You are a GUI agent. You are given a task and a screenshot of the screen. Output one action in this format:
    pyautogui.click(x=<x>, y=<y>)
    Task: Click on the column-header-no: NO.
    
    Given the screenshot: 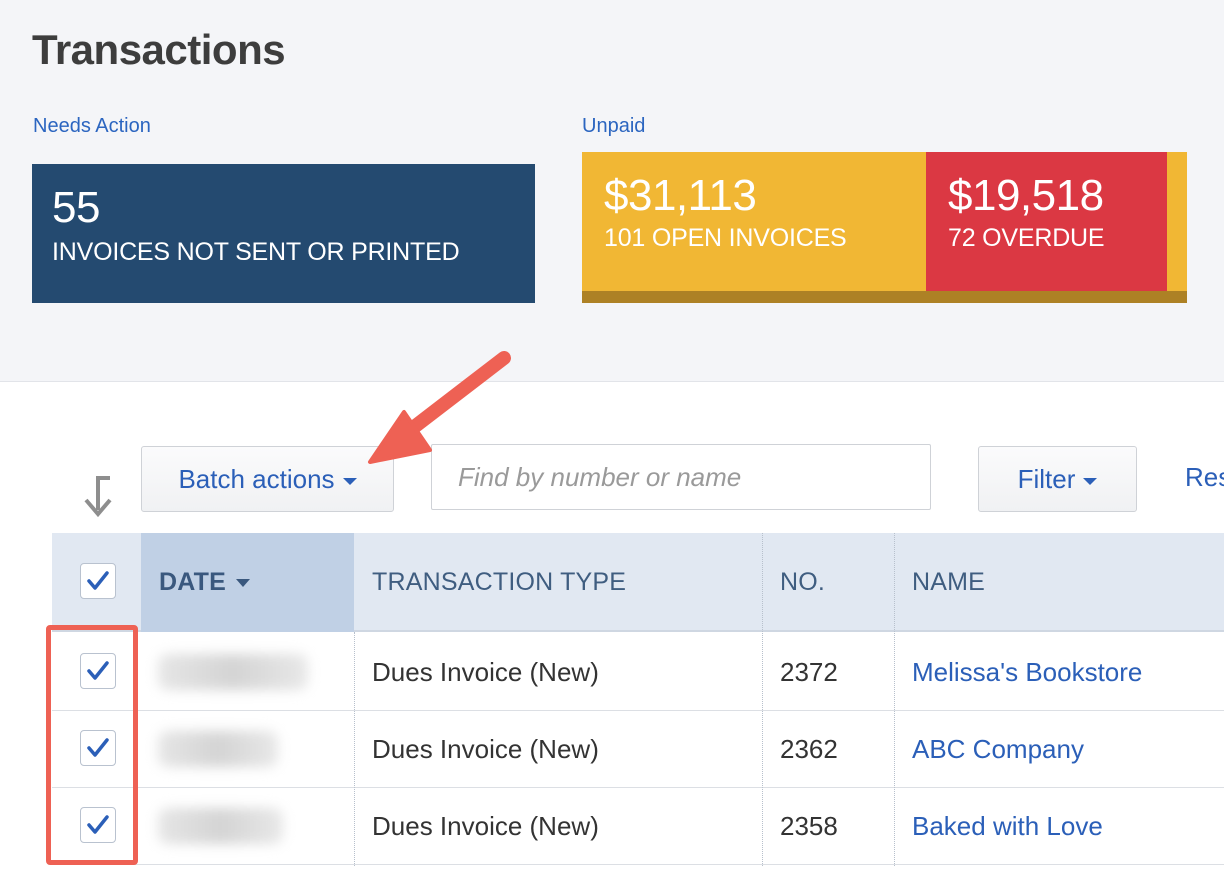 What is the action you would take?
    pyautogui.click(x=828, y=582)
    